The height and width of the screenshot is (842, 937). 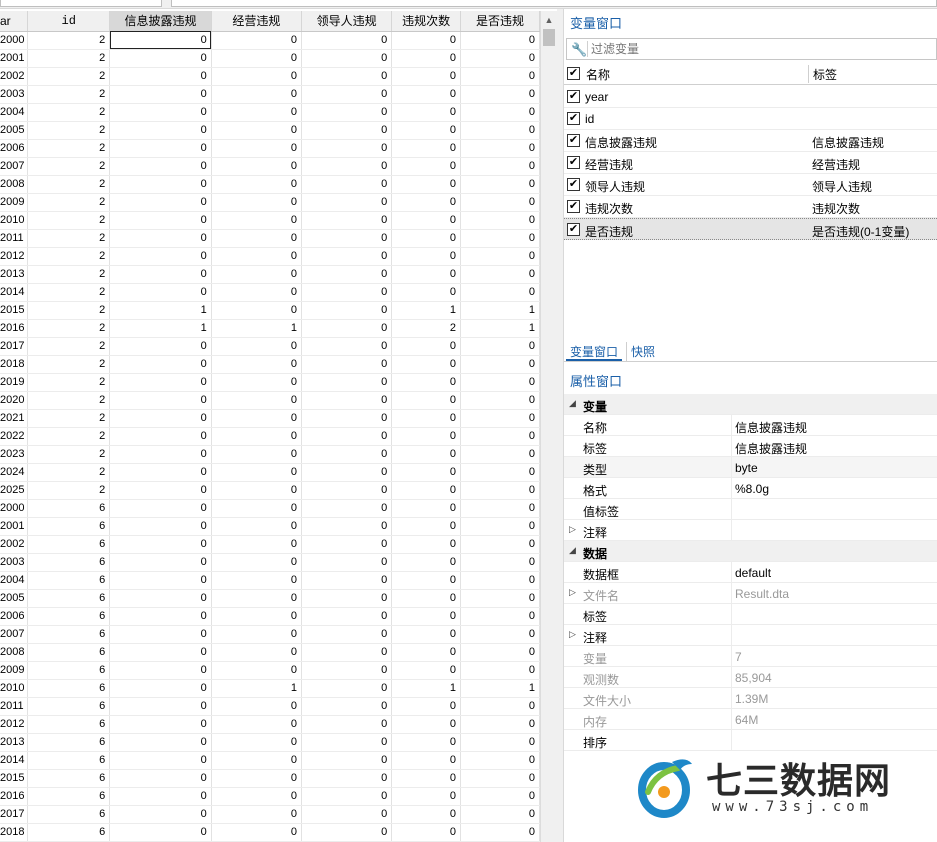 What do you see at coordinates (750, 141) in the screenshot?
I see `variable-row: ✔ 信息披露违规 信息披露违规` at bounding box center [750, 141].